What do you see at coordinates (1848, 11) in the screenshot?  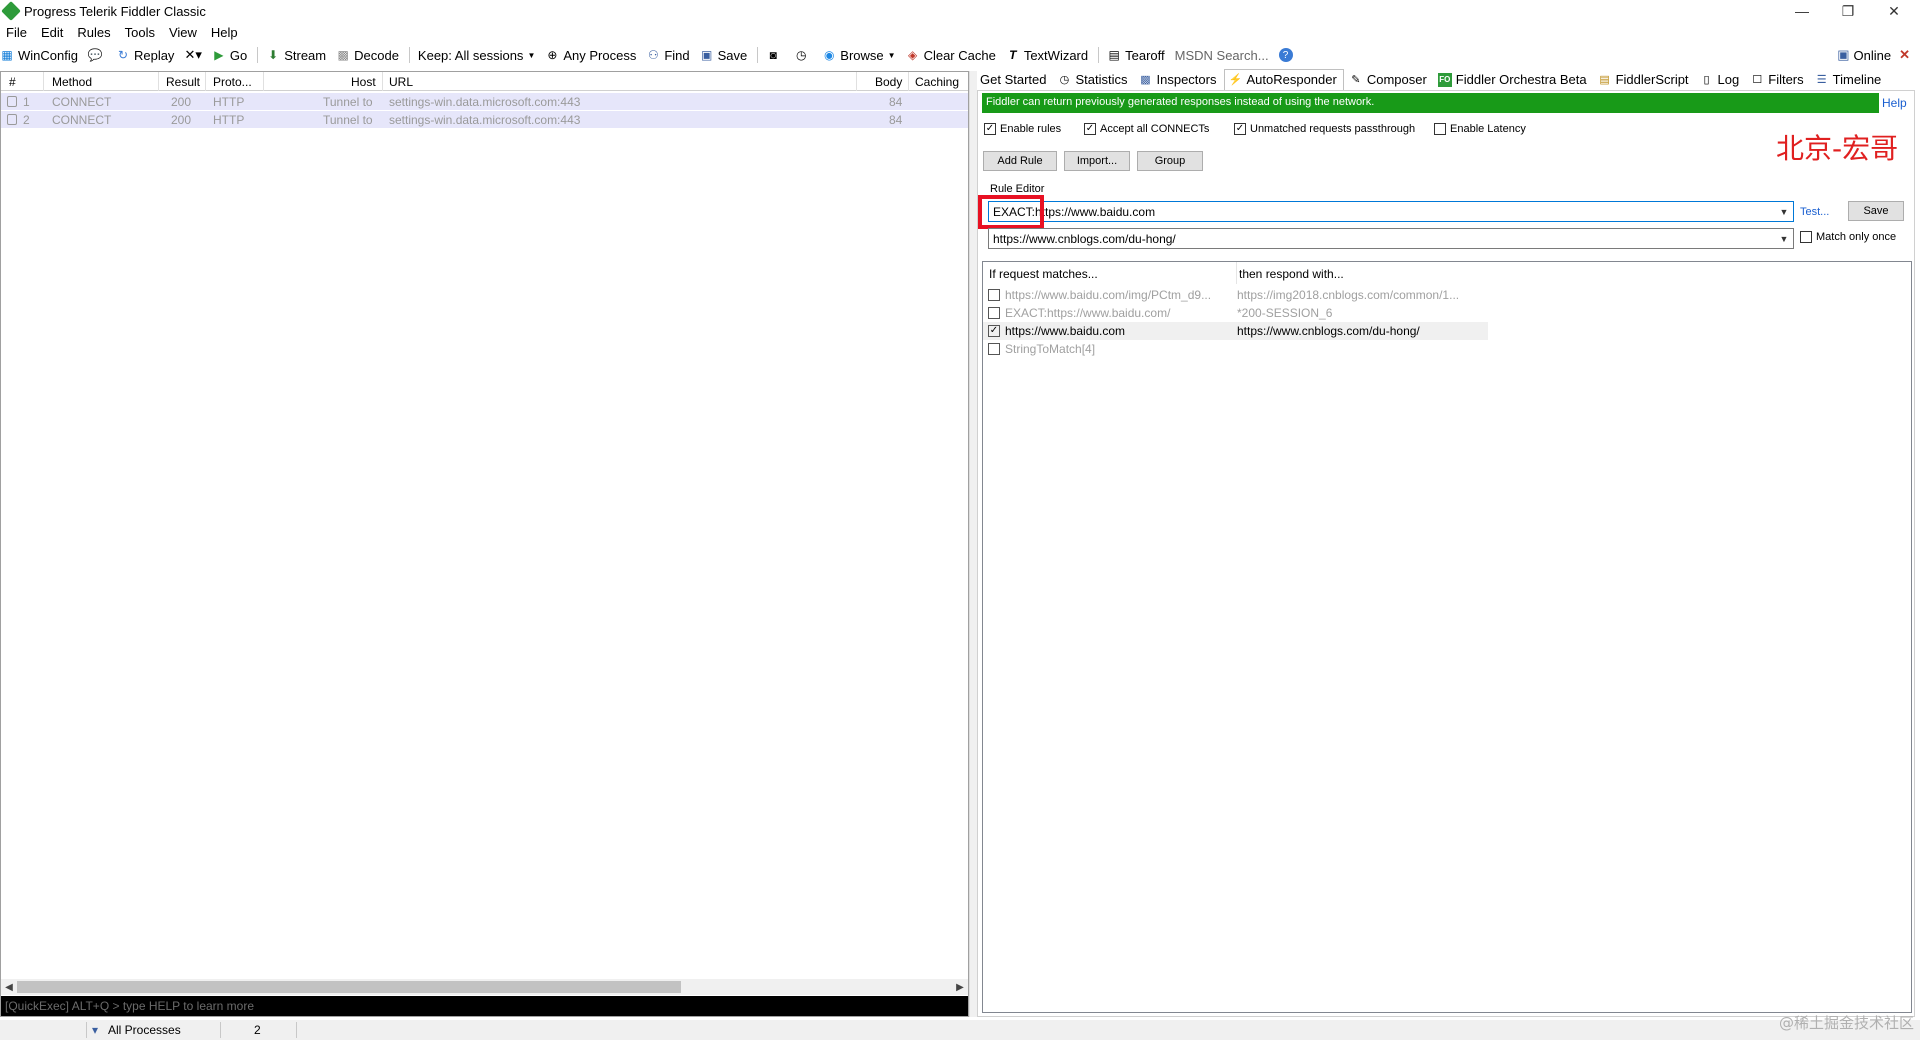 I see `restore-button: ❐` at bounding box center [1848, 11].